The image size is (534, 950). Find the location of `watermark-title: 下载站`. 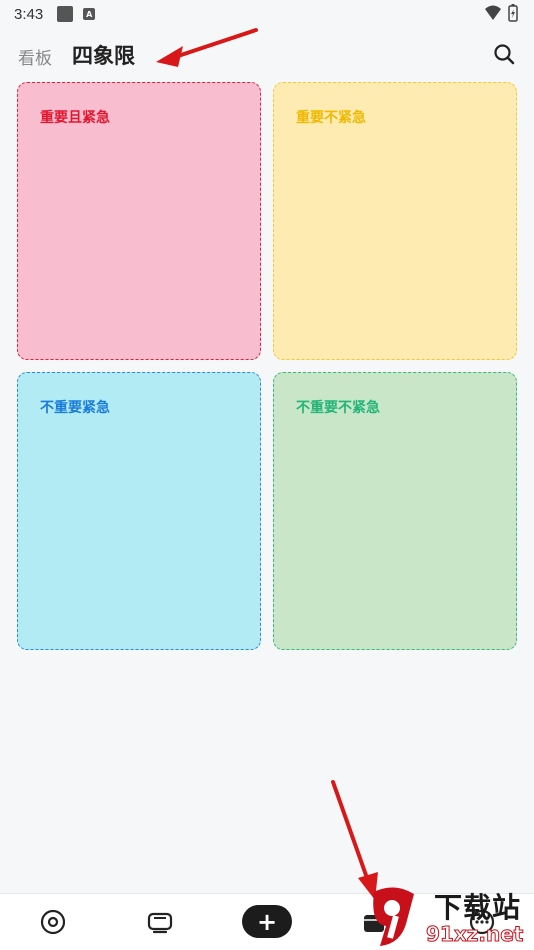

watermark-title: 下载站 is located at coordinates (478, 907).